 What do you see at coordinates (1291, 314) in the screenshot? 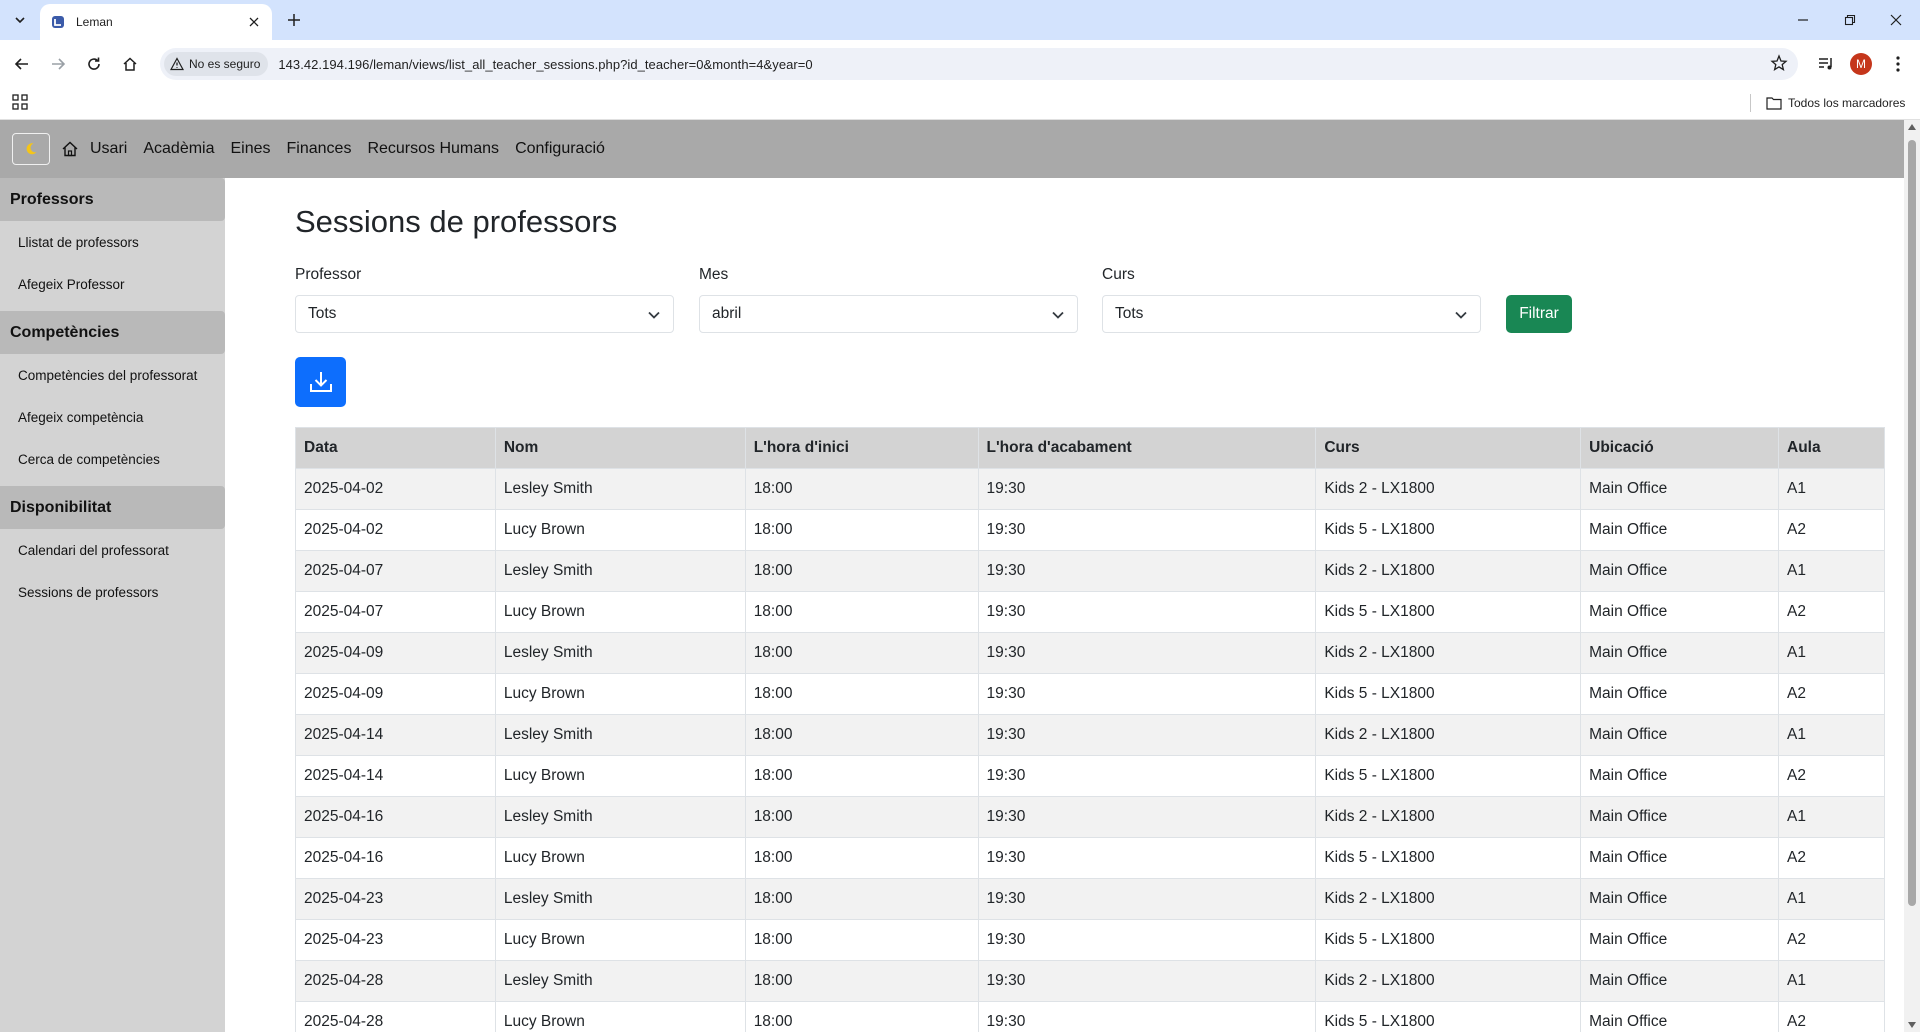
I see `course-select: Tots` at bounding box center [1291, 314].